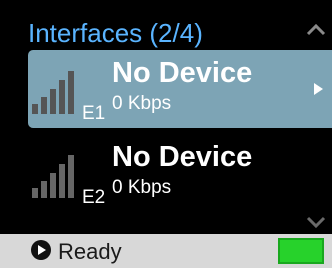 This screenshot has height=268, width=332. Describe the element at coordinates (316, 223) in the screenshot. I see `chevron-down-icon` at that location.